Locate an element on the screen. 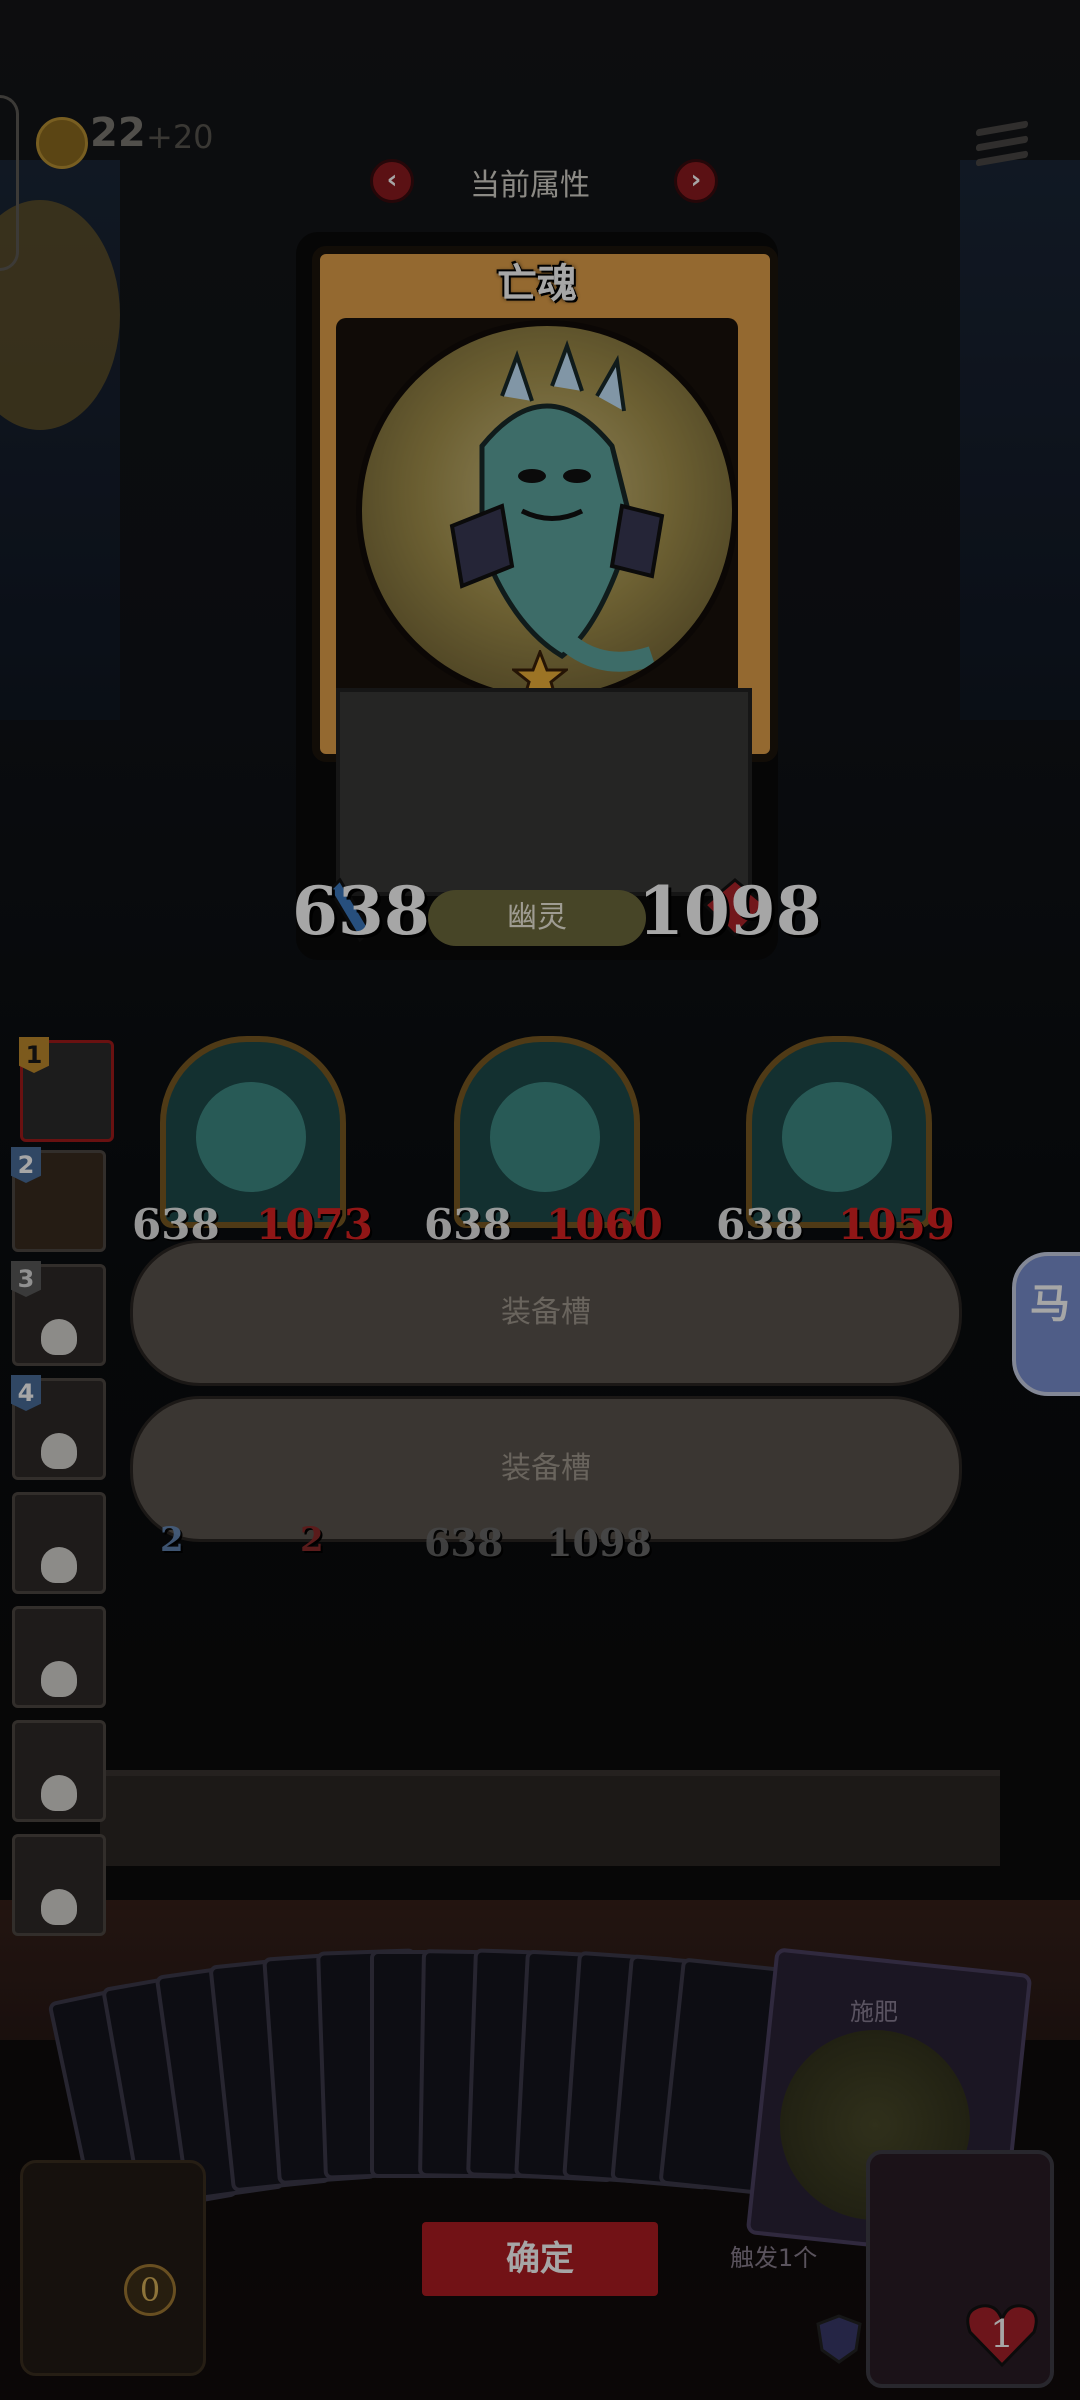 Image resolution: width=1080 pixels, height=2400 pixels. hero-number: 3 is located at coordinates (26, 1279).